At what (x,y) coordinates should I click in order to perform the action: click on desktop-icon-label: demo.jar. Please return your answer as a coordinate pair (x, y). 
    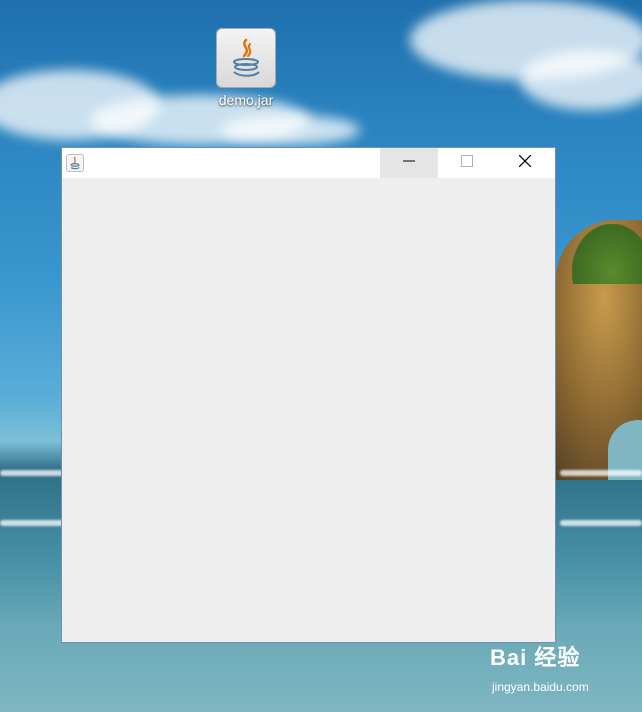
    Looking at the image, I should click on (246, 100).